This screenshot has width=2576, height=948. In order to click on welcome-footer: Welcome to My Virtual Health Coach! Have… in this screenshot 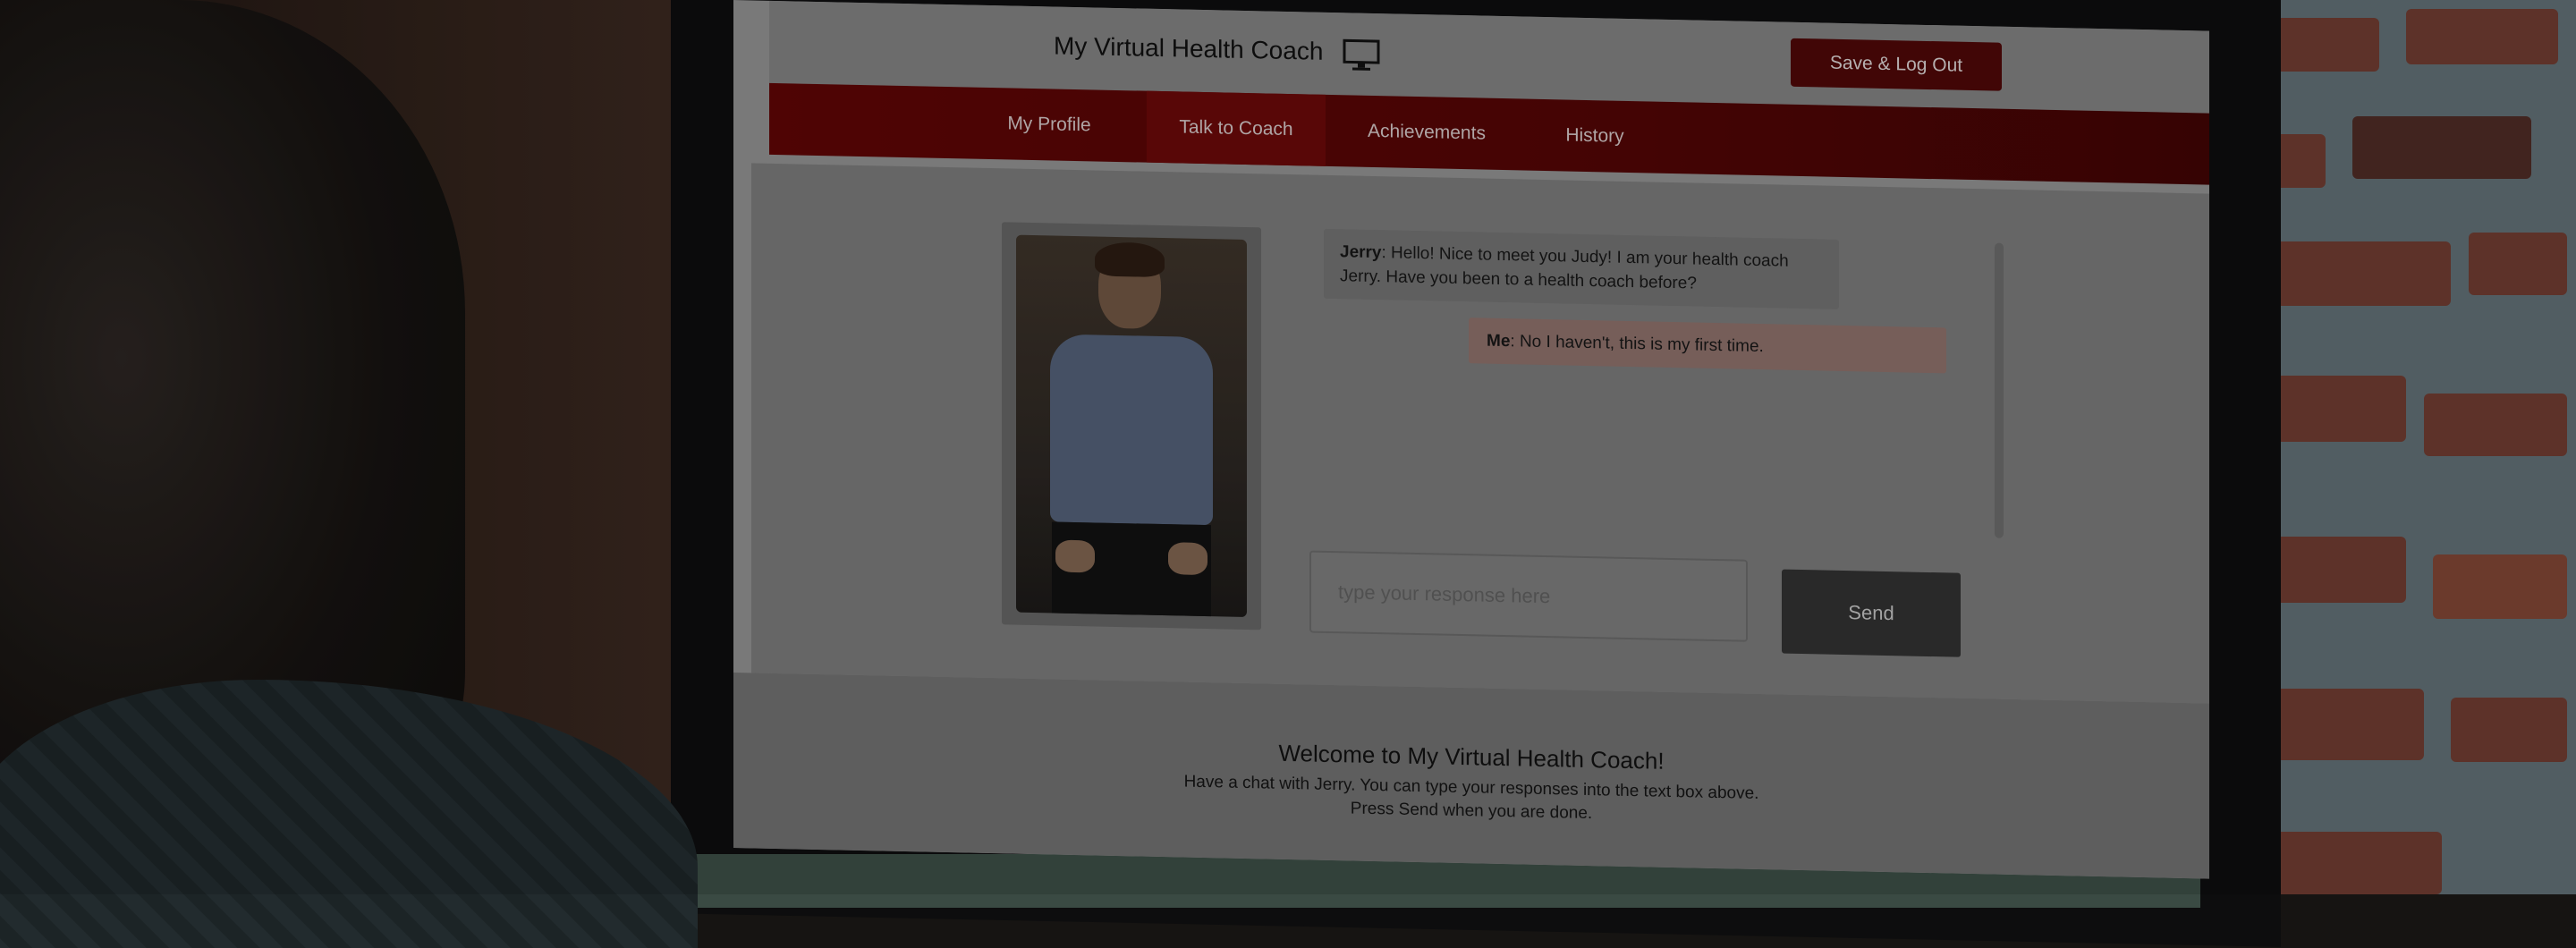, I will do `click(1471, 776)`.